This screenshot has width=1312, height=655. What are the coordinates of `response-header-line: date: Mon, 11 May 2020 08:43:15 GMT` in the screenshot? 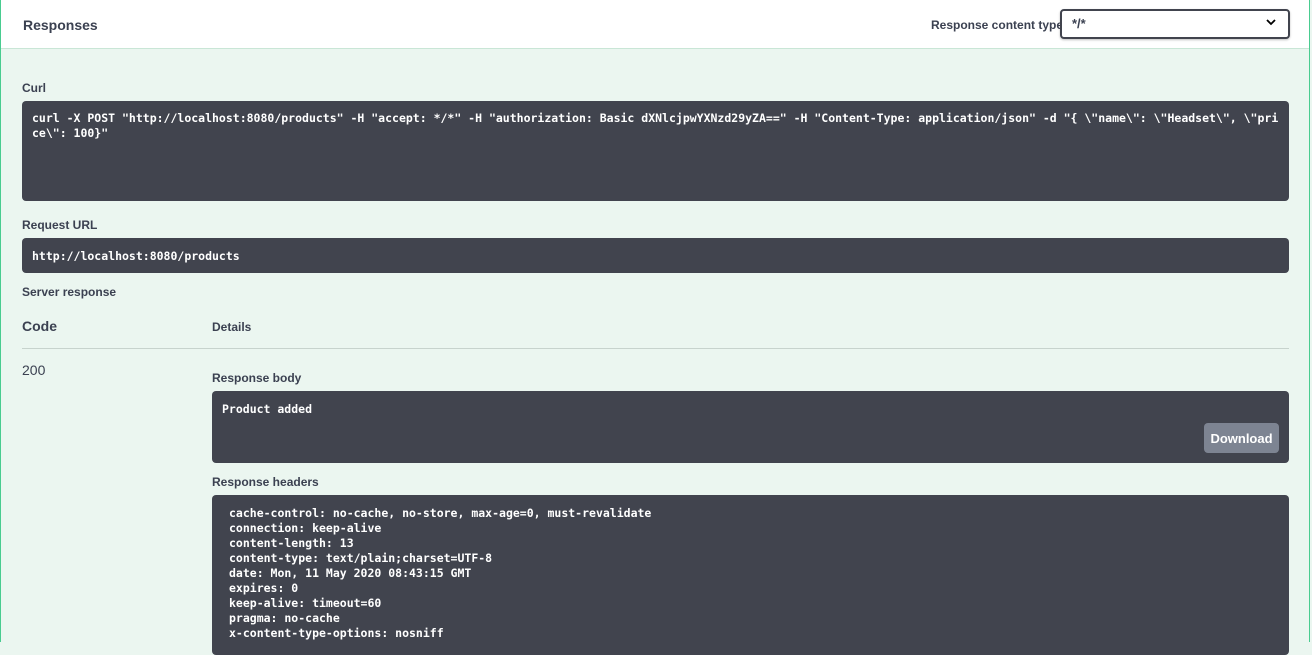 It's located at (350, 573).